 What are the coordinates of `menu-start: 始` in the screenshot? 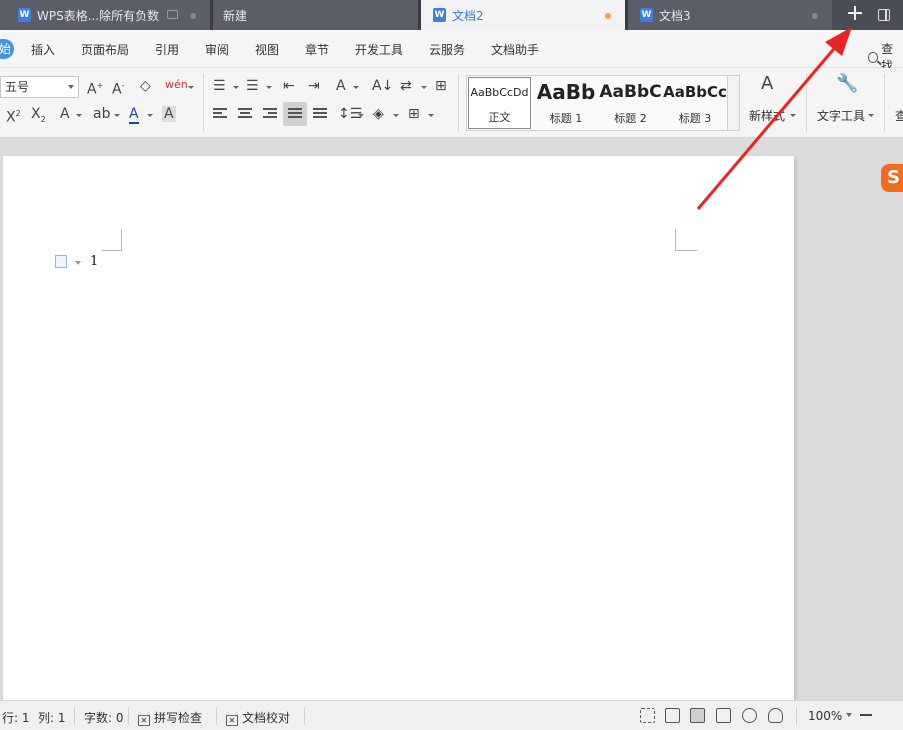 It's located at (7, 49).